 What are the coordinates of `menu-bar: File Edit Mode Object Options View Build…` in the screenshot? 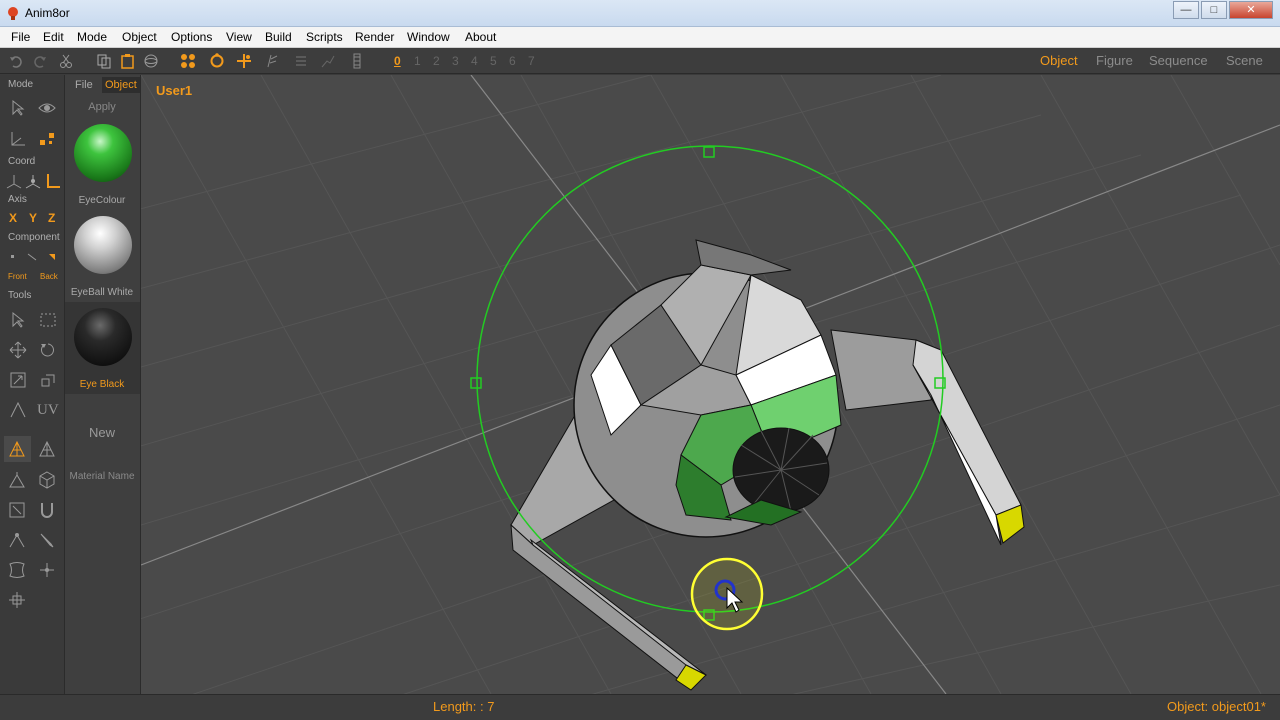 It's located at (640, 37).